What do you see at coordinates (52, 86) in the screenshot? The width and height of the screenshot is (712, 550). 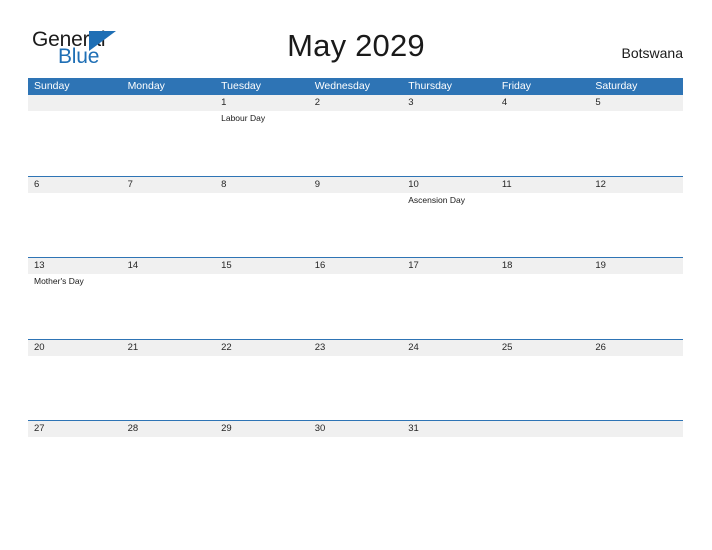 I see `weekday-header-sunday: Sunday` at bounding box center [52, 86].